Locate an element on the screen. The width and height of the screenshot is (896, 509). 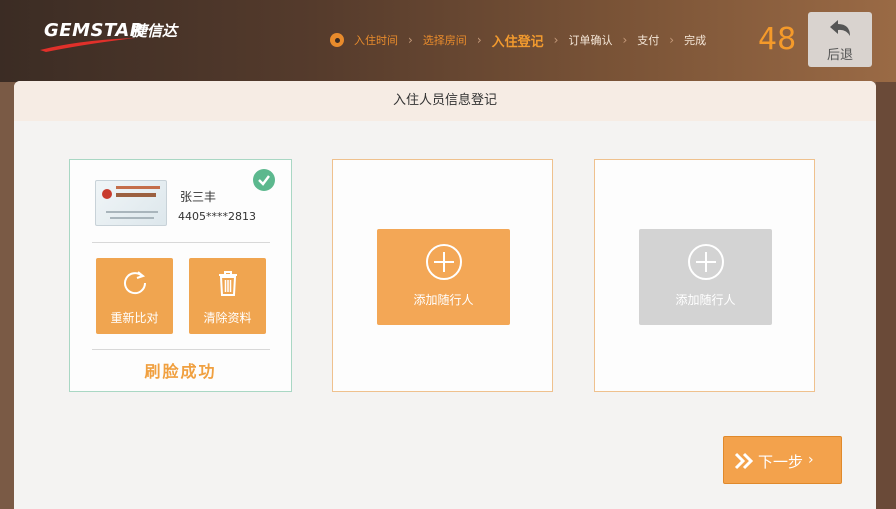
step-4: 订单确认 is located at coordinates (590, 40).